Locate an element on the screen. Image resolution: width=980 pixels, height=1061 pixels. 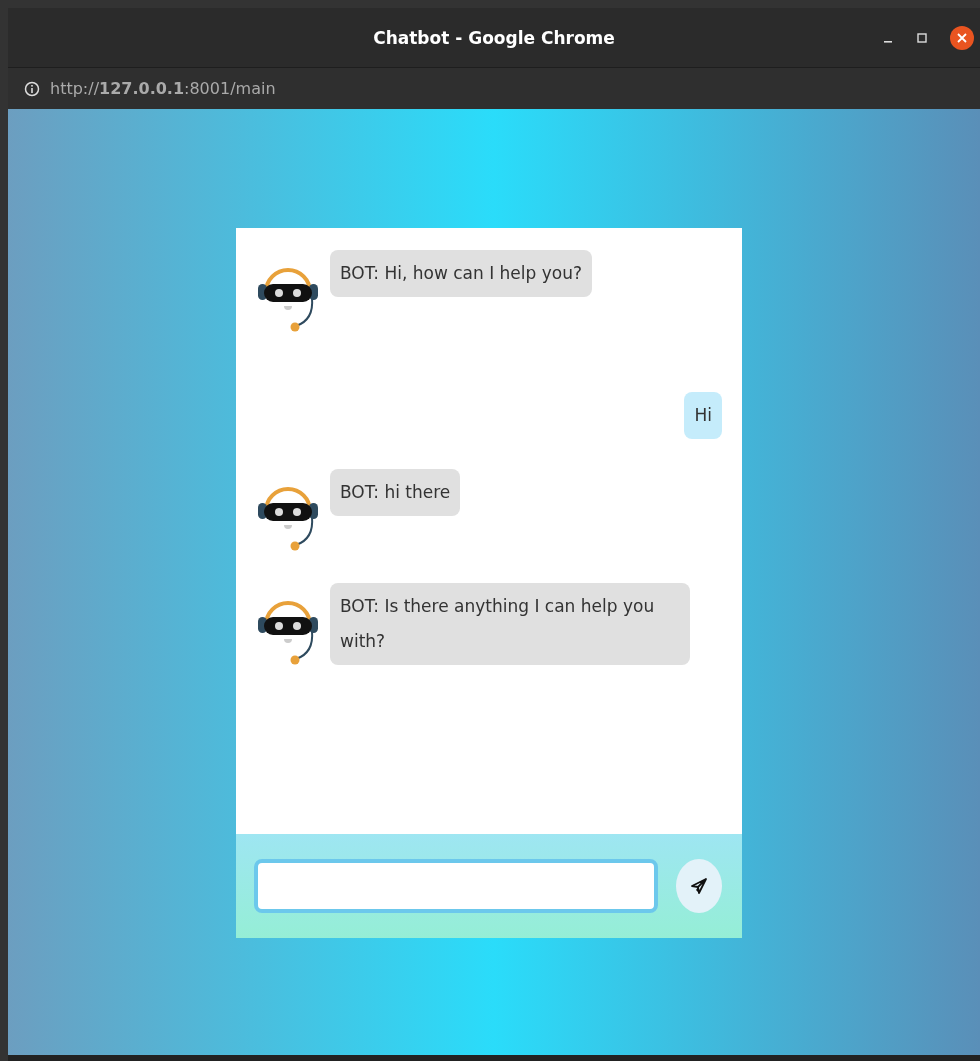
paper-plane-icon is located at coordinates (699, 886).